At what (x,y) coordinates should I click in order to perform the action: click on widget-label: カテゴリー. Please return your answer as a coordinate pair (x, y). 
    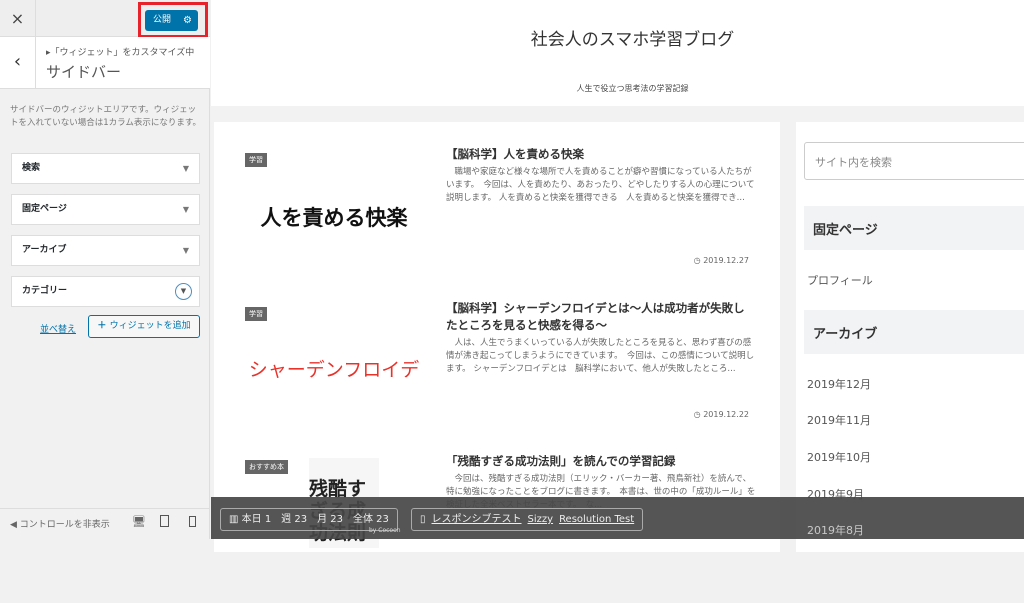
    Looking at the image, I should click on (45, 291).